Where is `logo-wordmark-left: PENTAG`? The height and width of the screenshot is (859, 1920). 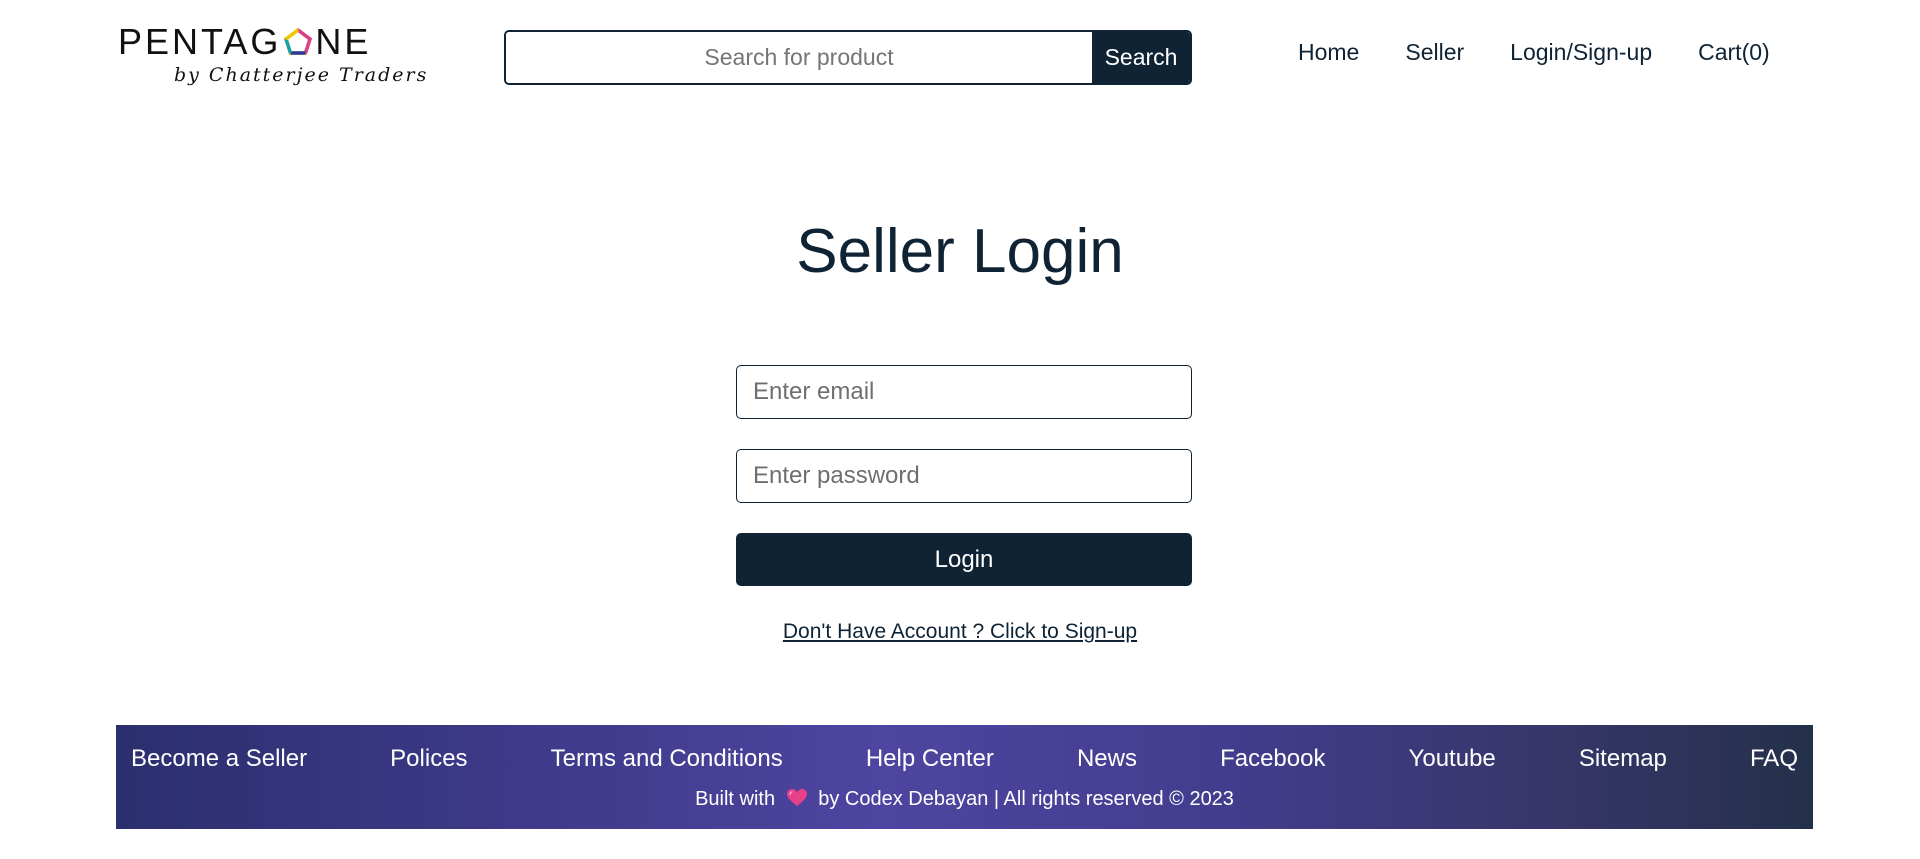 logo-wordmark-left: PENTAG is located at coordinates (200, 41).